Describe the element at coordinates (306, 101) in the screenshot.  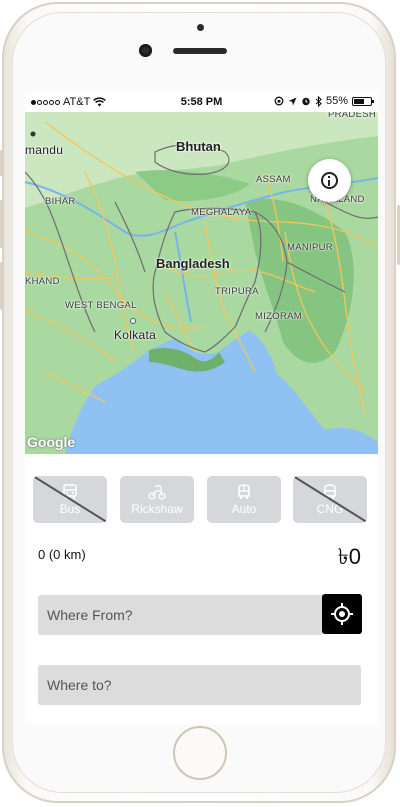
I see `alarm-icon` at that location.